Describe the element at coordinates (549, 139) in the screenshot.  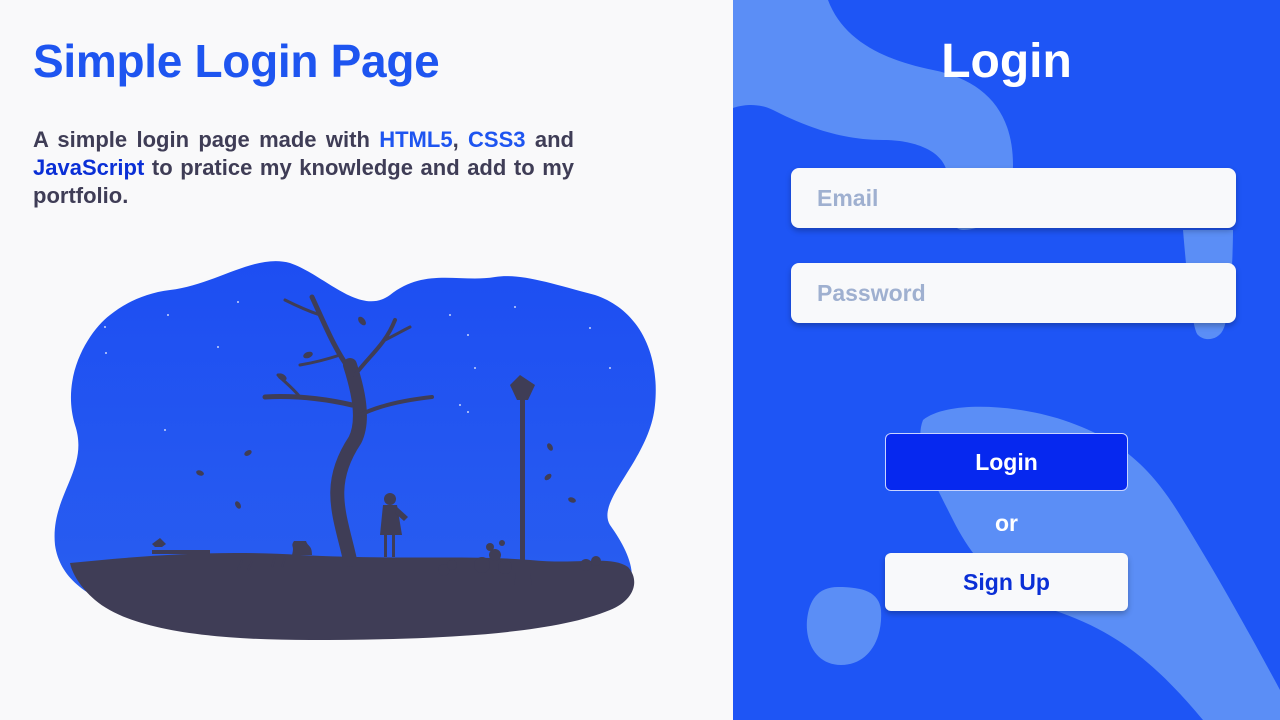
I see `description-and: and` at that location.